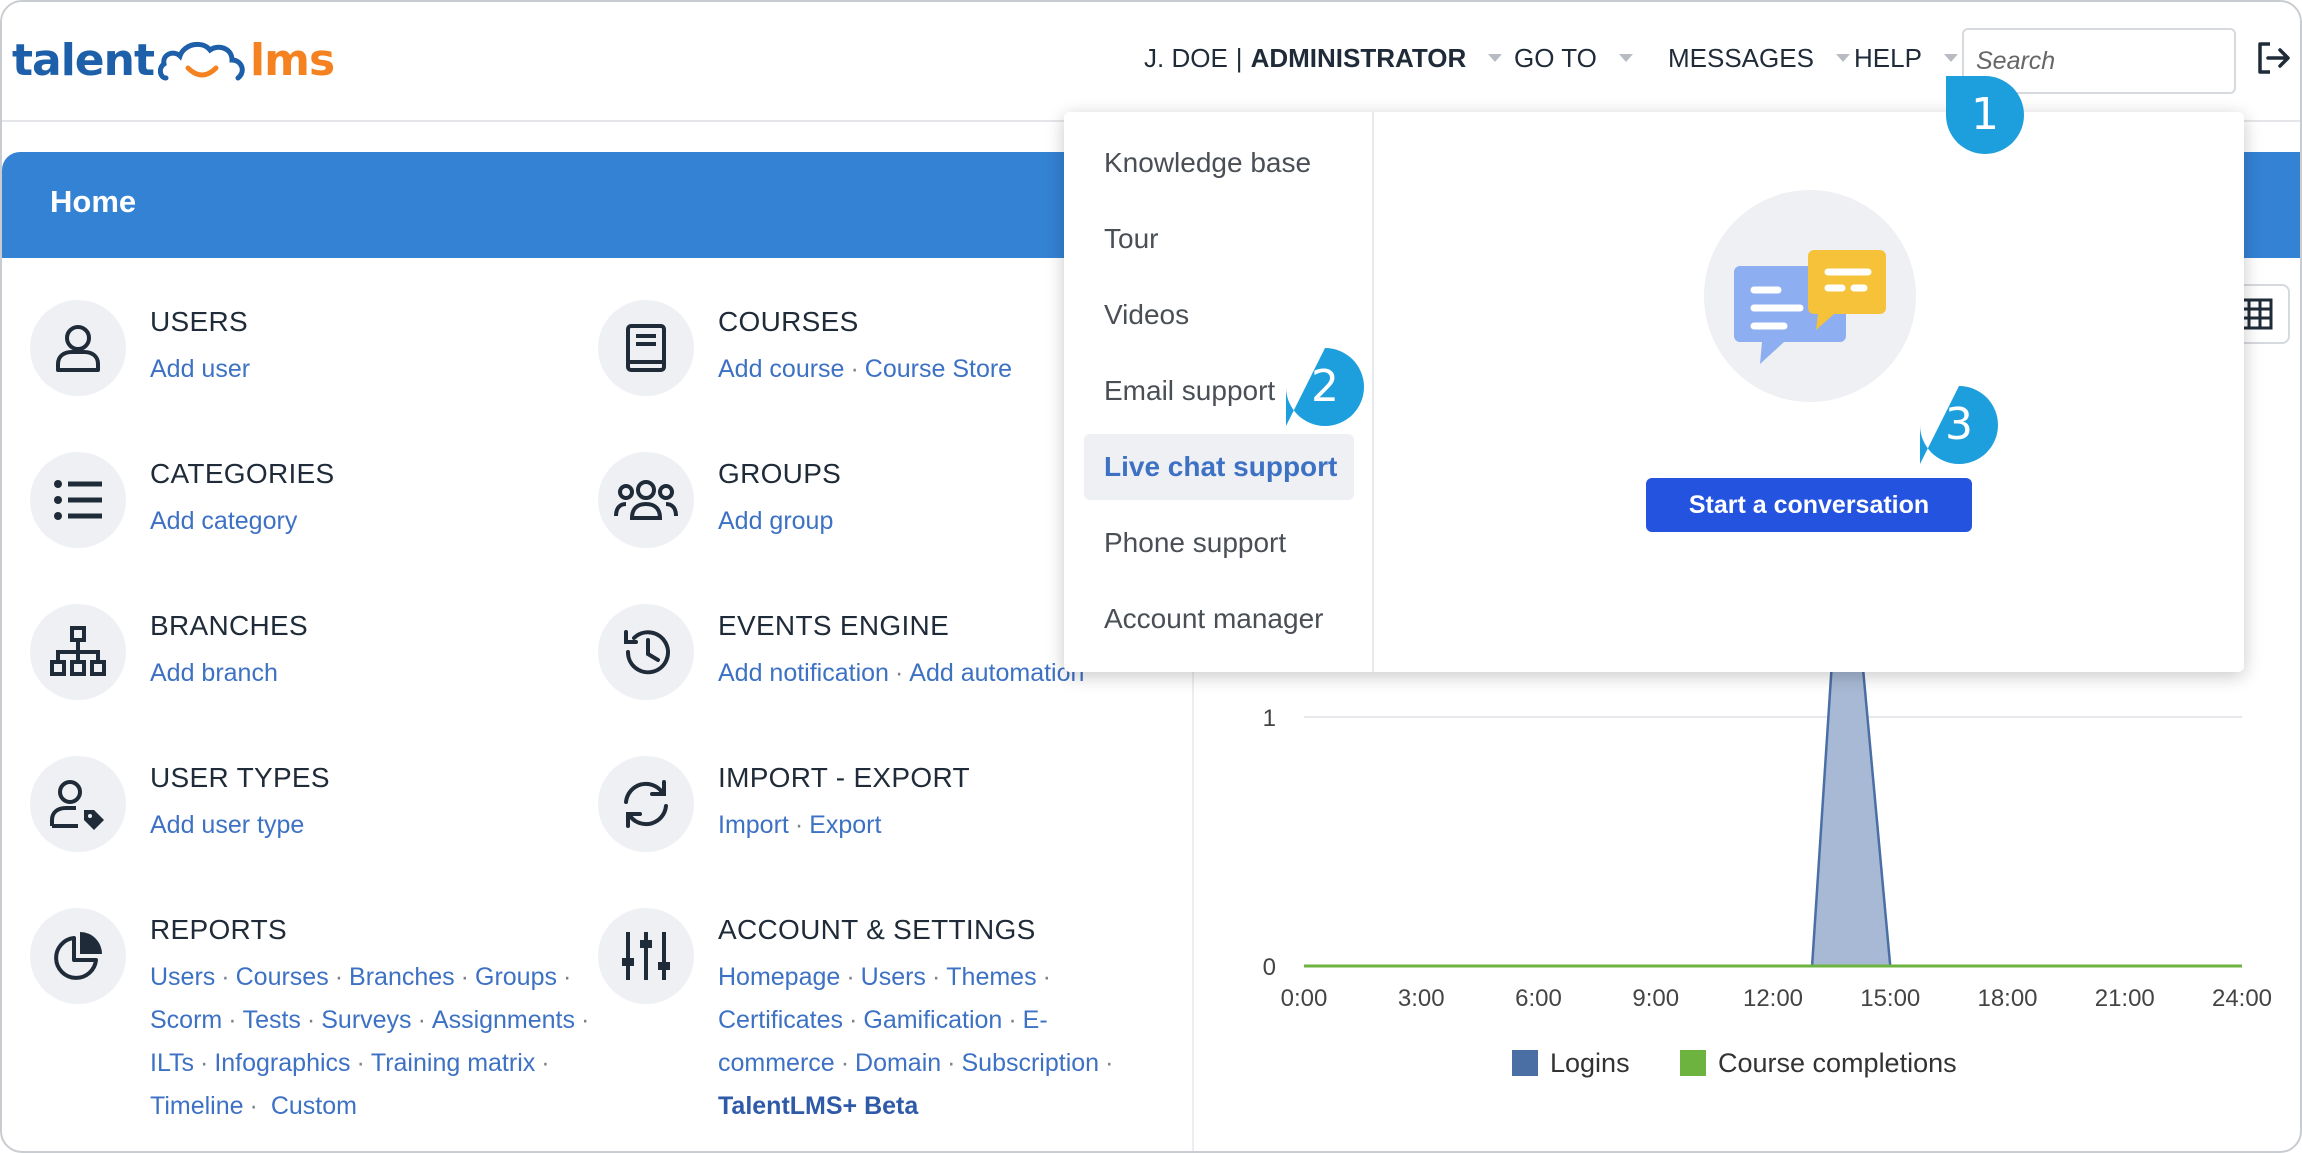 The image size is (2302, 1153). Describe the element at coordinates (78, 652) in the screenshot. I see `branches-icon` at that location.